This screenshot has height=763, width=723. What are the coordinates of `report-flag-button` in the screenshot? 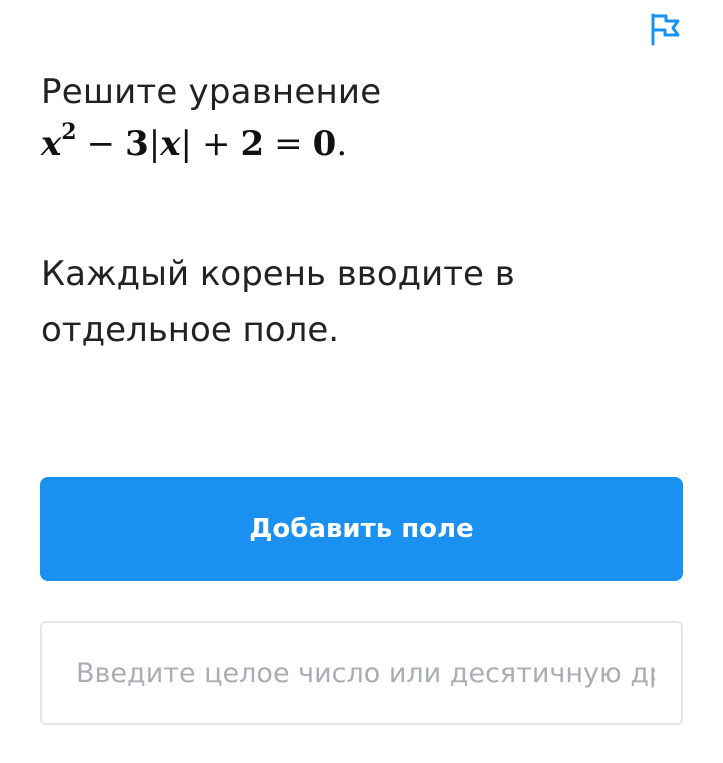 It's located at (666, 29).